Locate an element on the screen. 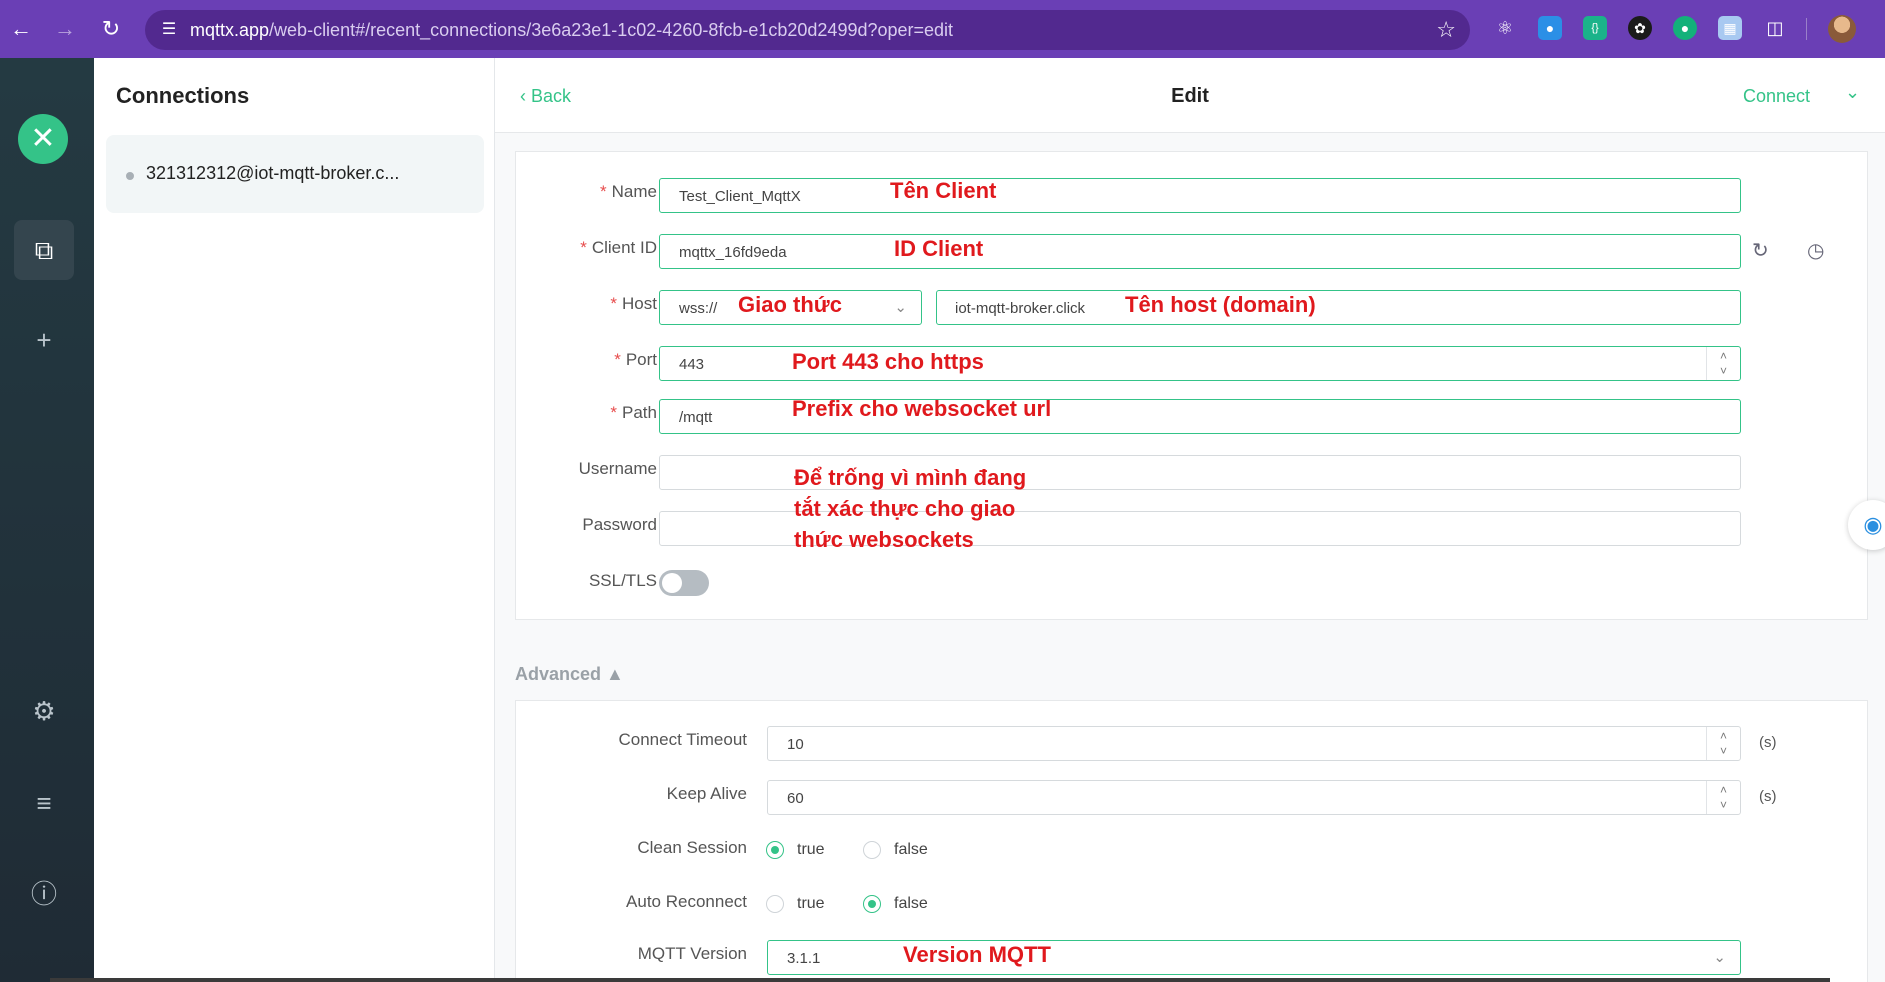 This screenshot has width=1885, height=982. port-label: * Port is located at coordinates (635, 359).